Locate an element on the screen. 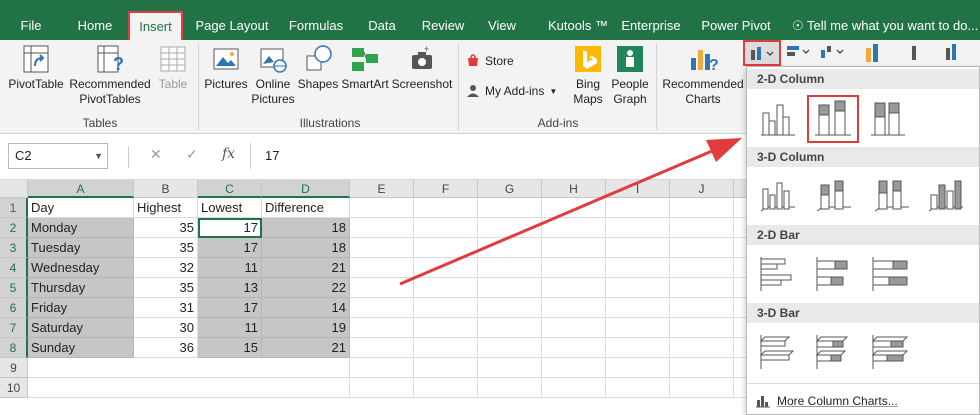  cell-d1: Difference is located at coordinates (306, 208).